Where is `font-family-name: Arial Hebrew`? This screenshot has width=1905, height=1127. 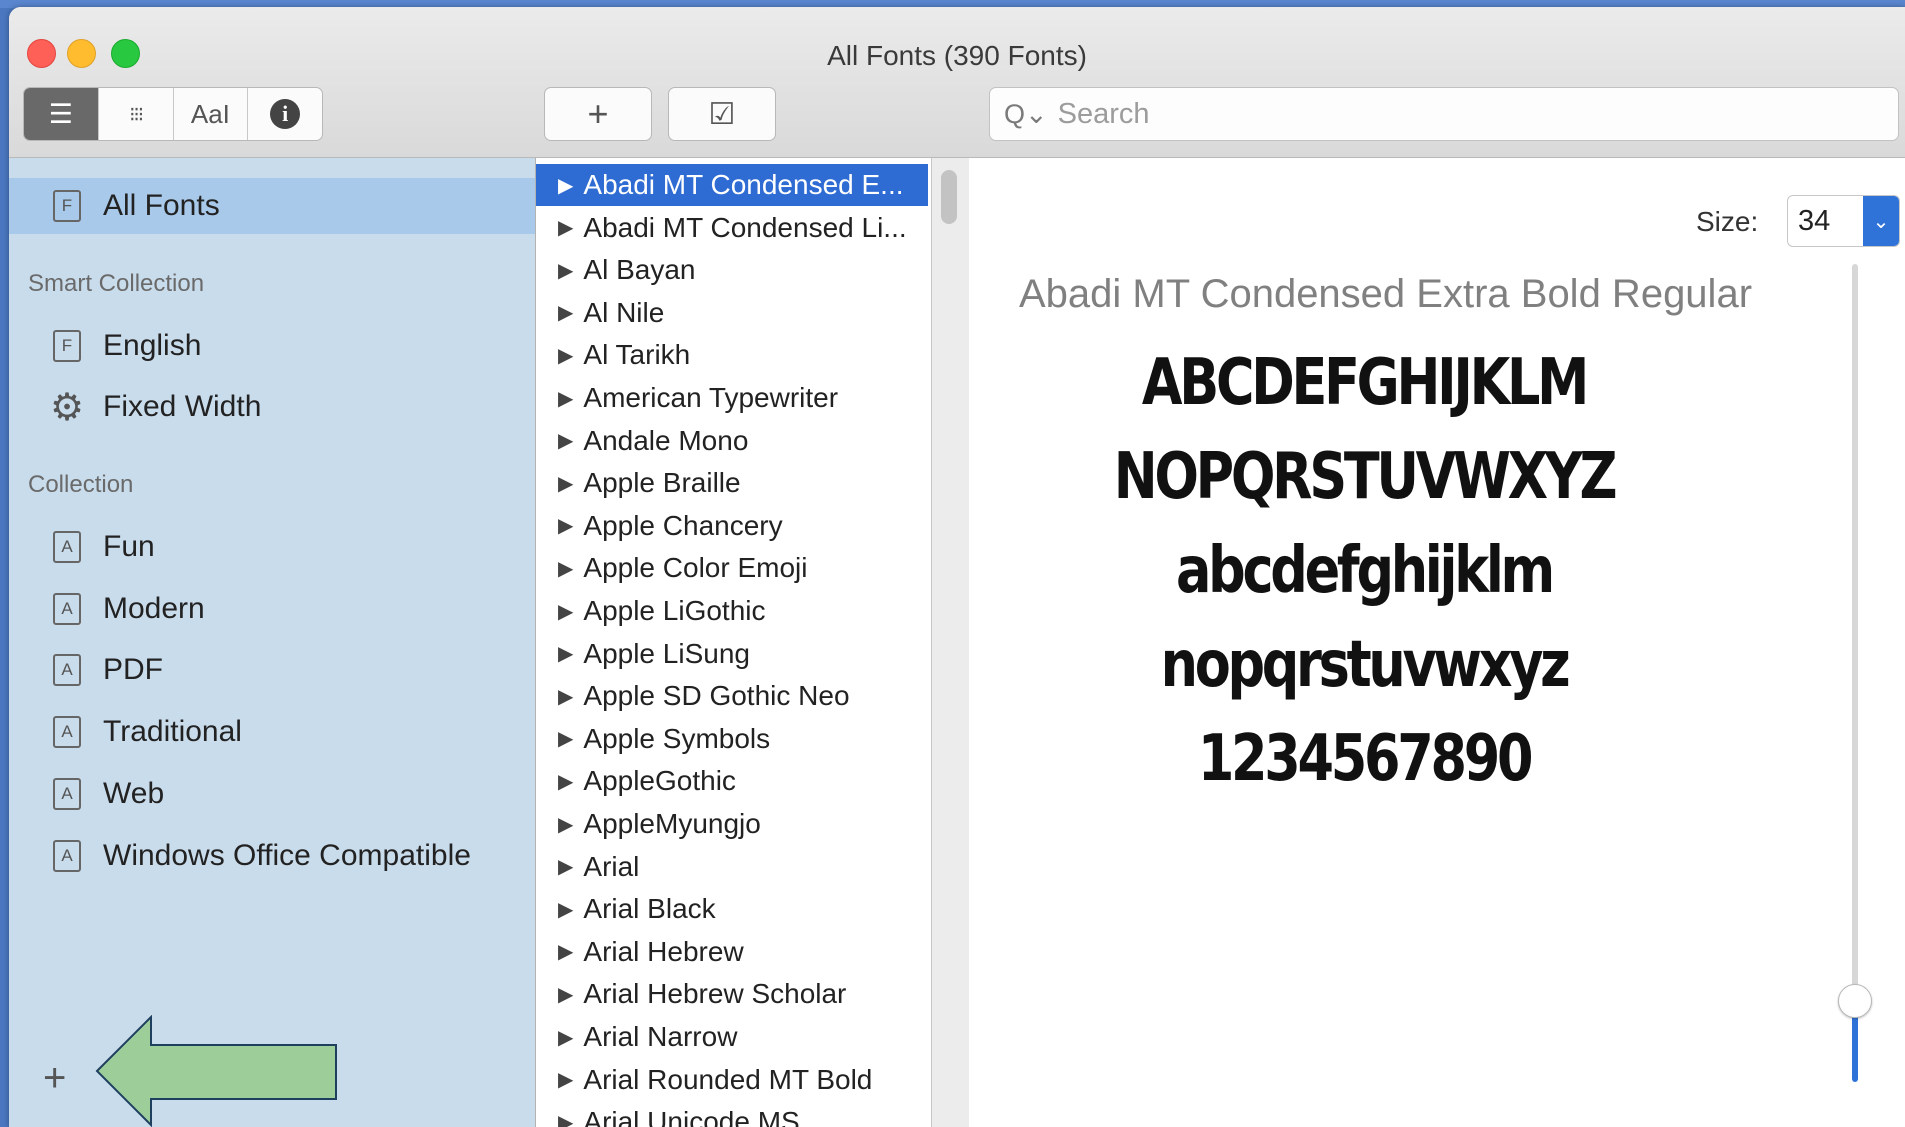
font-family-name: Arial Hebrew is located at coordinates (663, 951).